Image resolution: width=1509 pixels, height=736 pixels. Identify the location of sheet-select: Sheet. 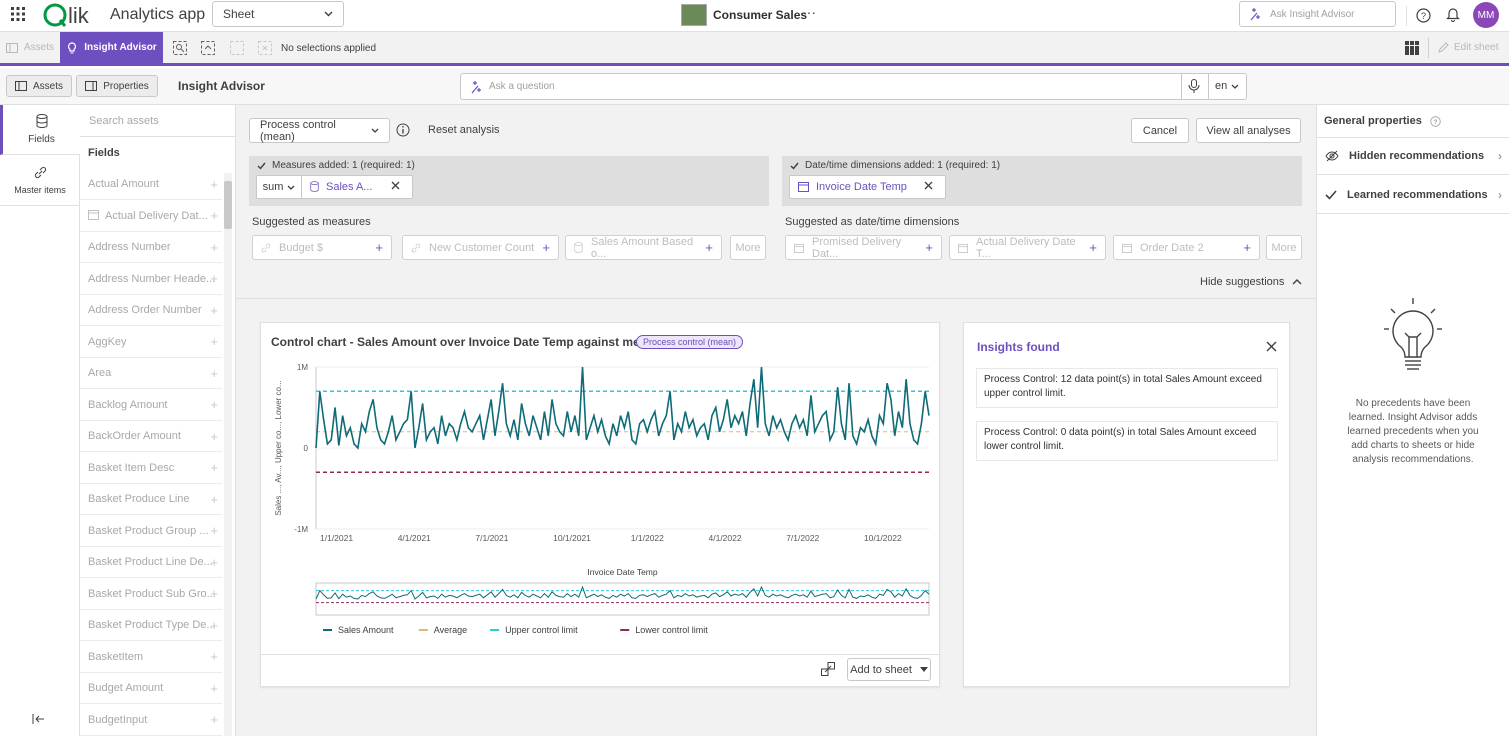
(278, 14).